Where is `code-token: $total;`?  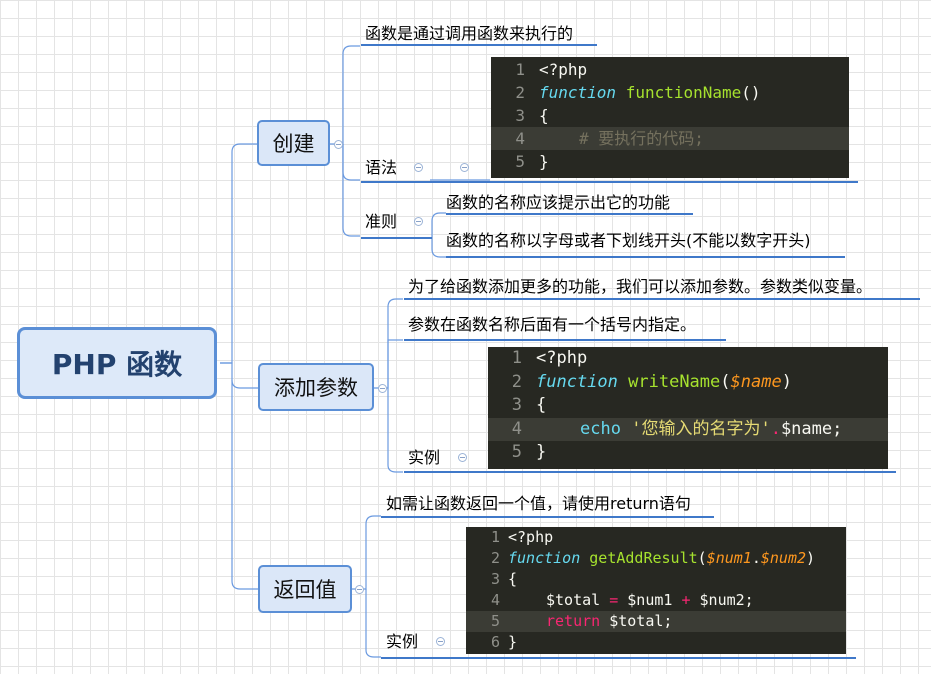
code-token: $total; is located at coordinates (641, 621).